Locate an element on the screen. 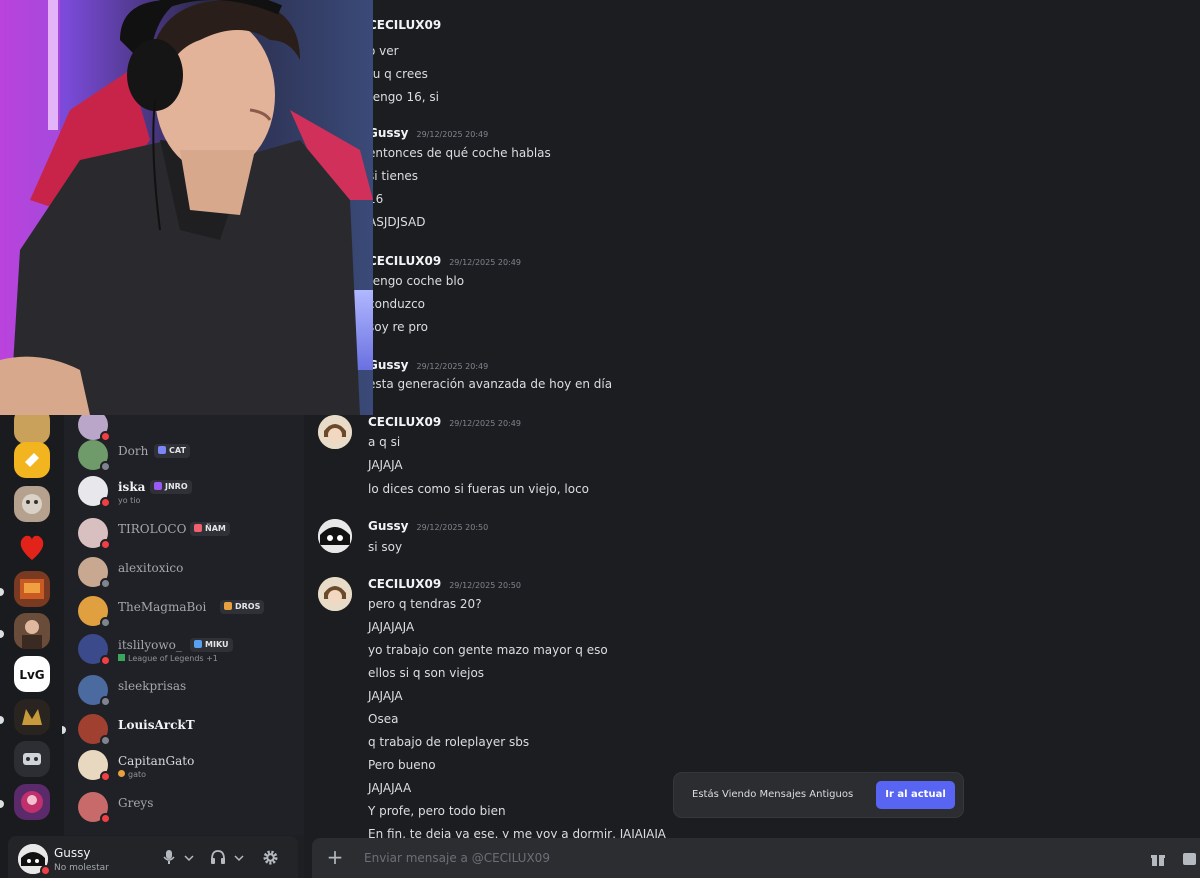 Image resolution: width=1200 pixels, height=878 pixels. svg-text: LvG is located at coordinates (31, 675).